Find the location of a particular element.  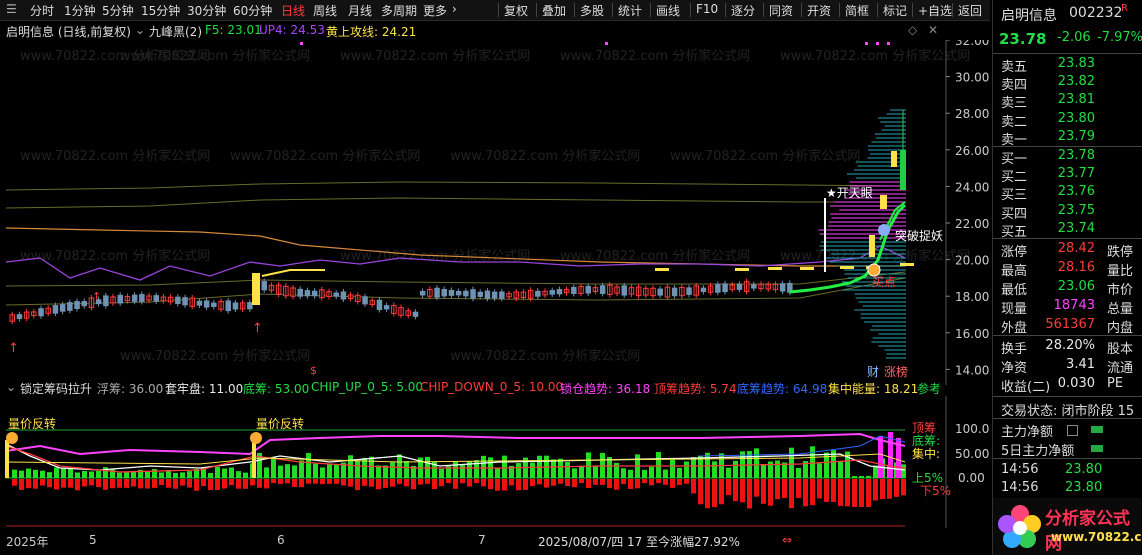

close-icon: ✕ is located at coordinates (933, 30).